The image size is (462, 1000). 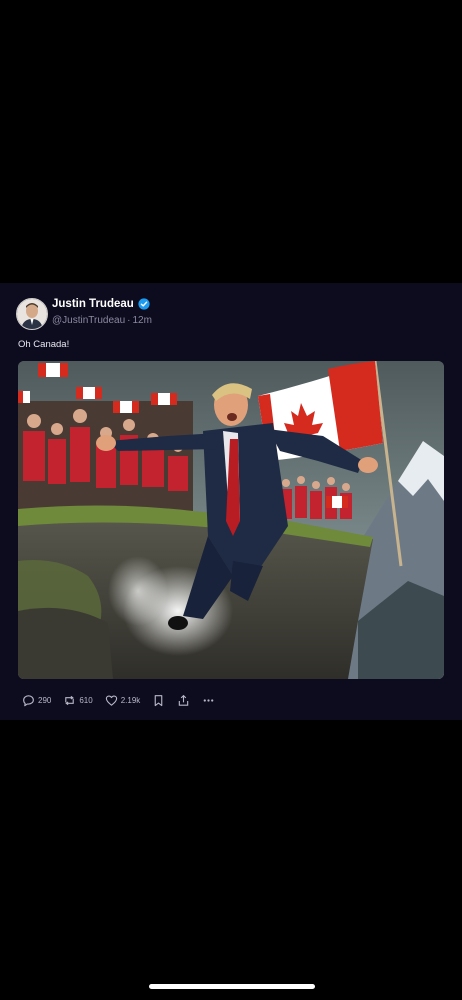 What do you see at coordinates (45, 700) in the screenshot?
I see `reply-count: 290` at bounding box center [45, 700].